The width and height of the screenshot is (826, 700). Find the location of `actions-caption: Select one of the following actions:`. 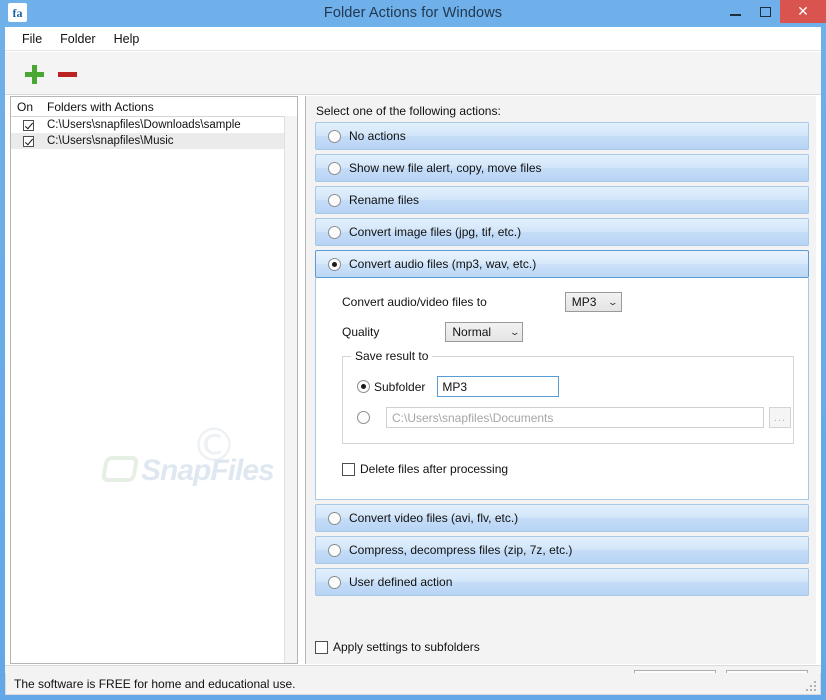

actions-caption: Select one of the following actions: is located at coordinates (408, 111).